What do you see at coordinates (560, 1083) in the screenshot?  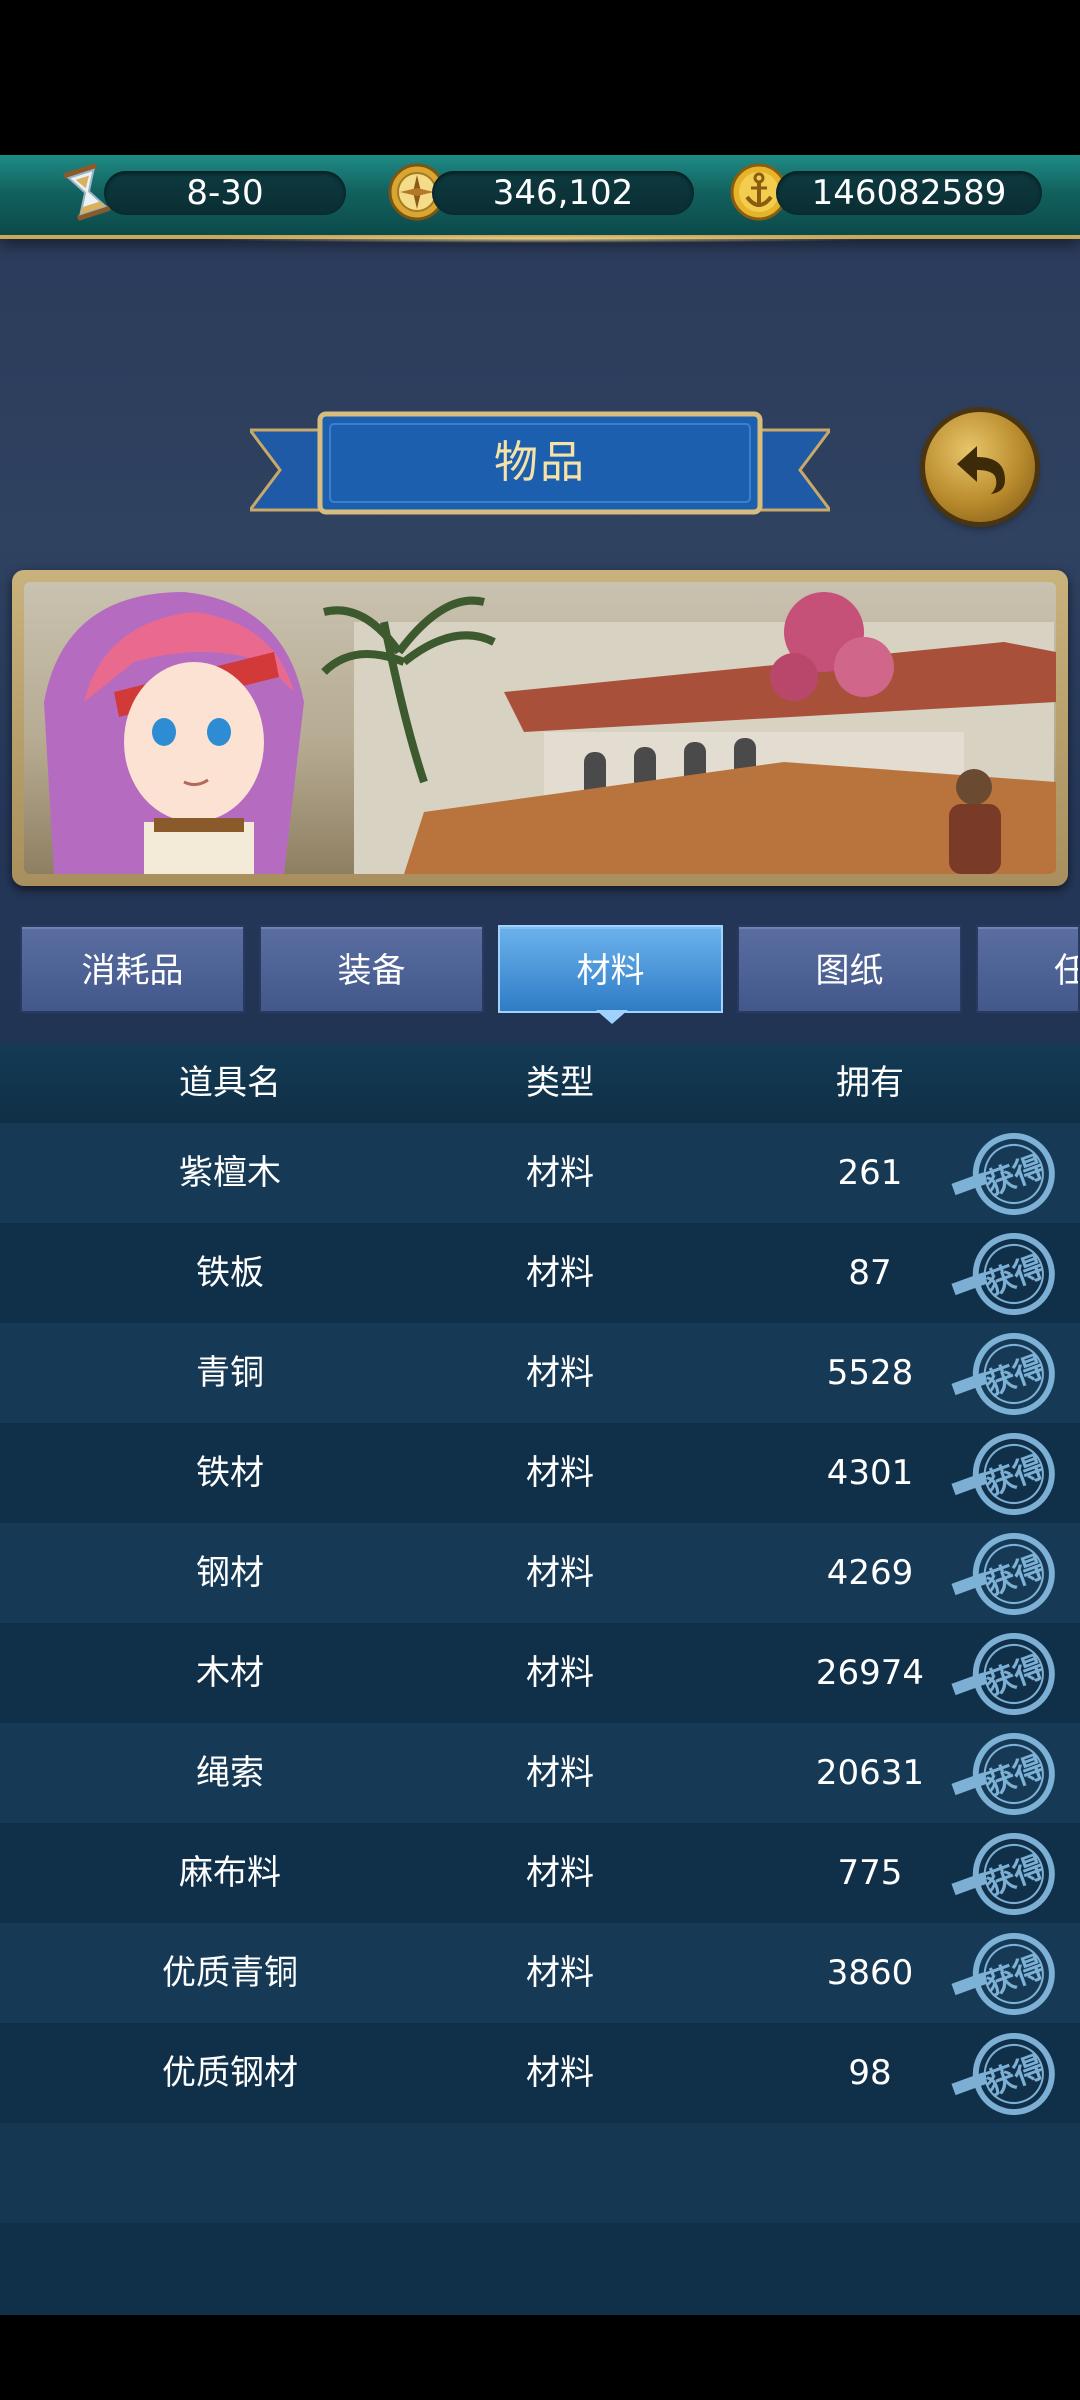 I see `column-header-type: 类型` at bounding box center [560, 1083].